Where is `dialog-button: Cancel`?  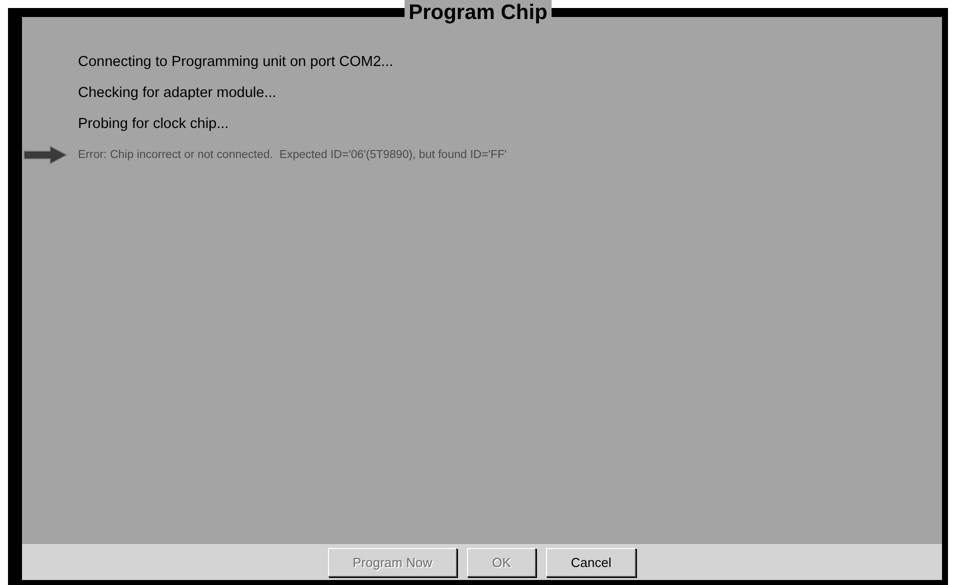
dialog-button: Cancel is located at coordinates (591, 562).